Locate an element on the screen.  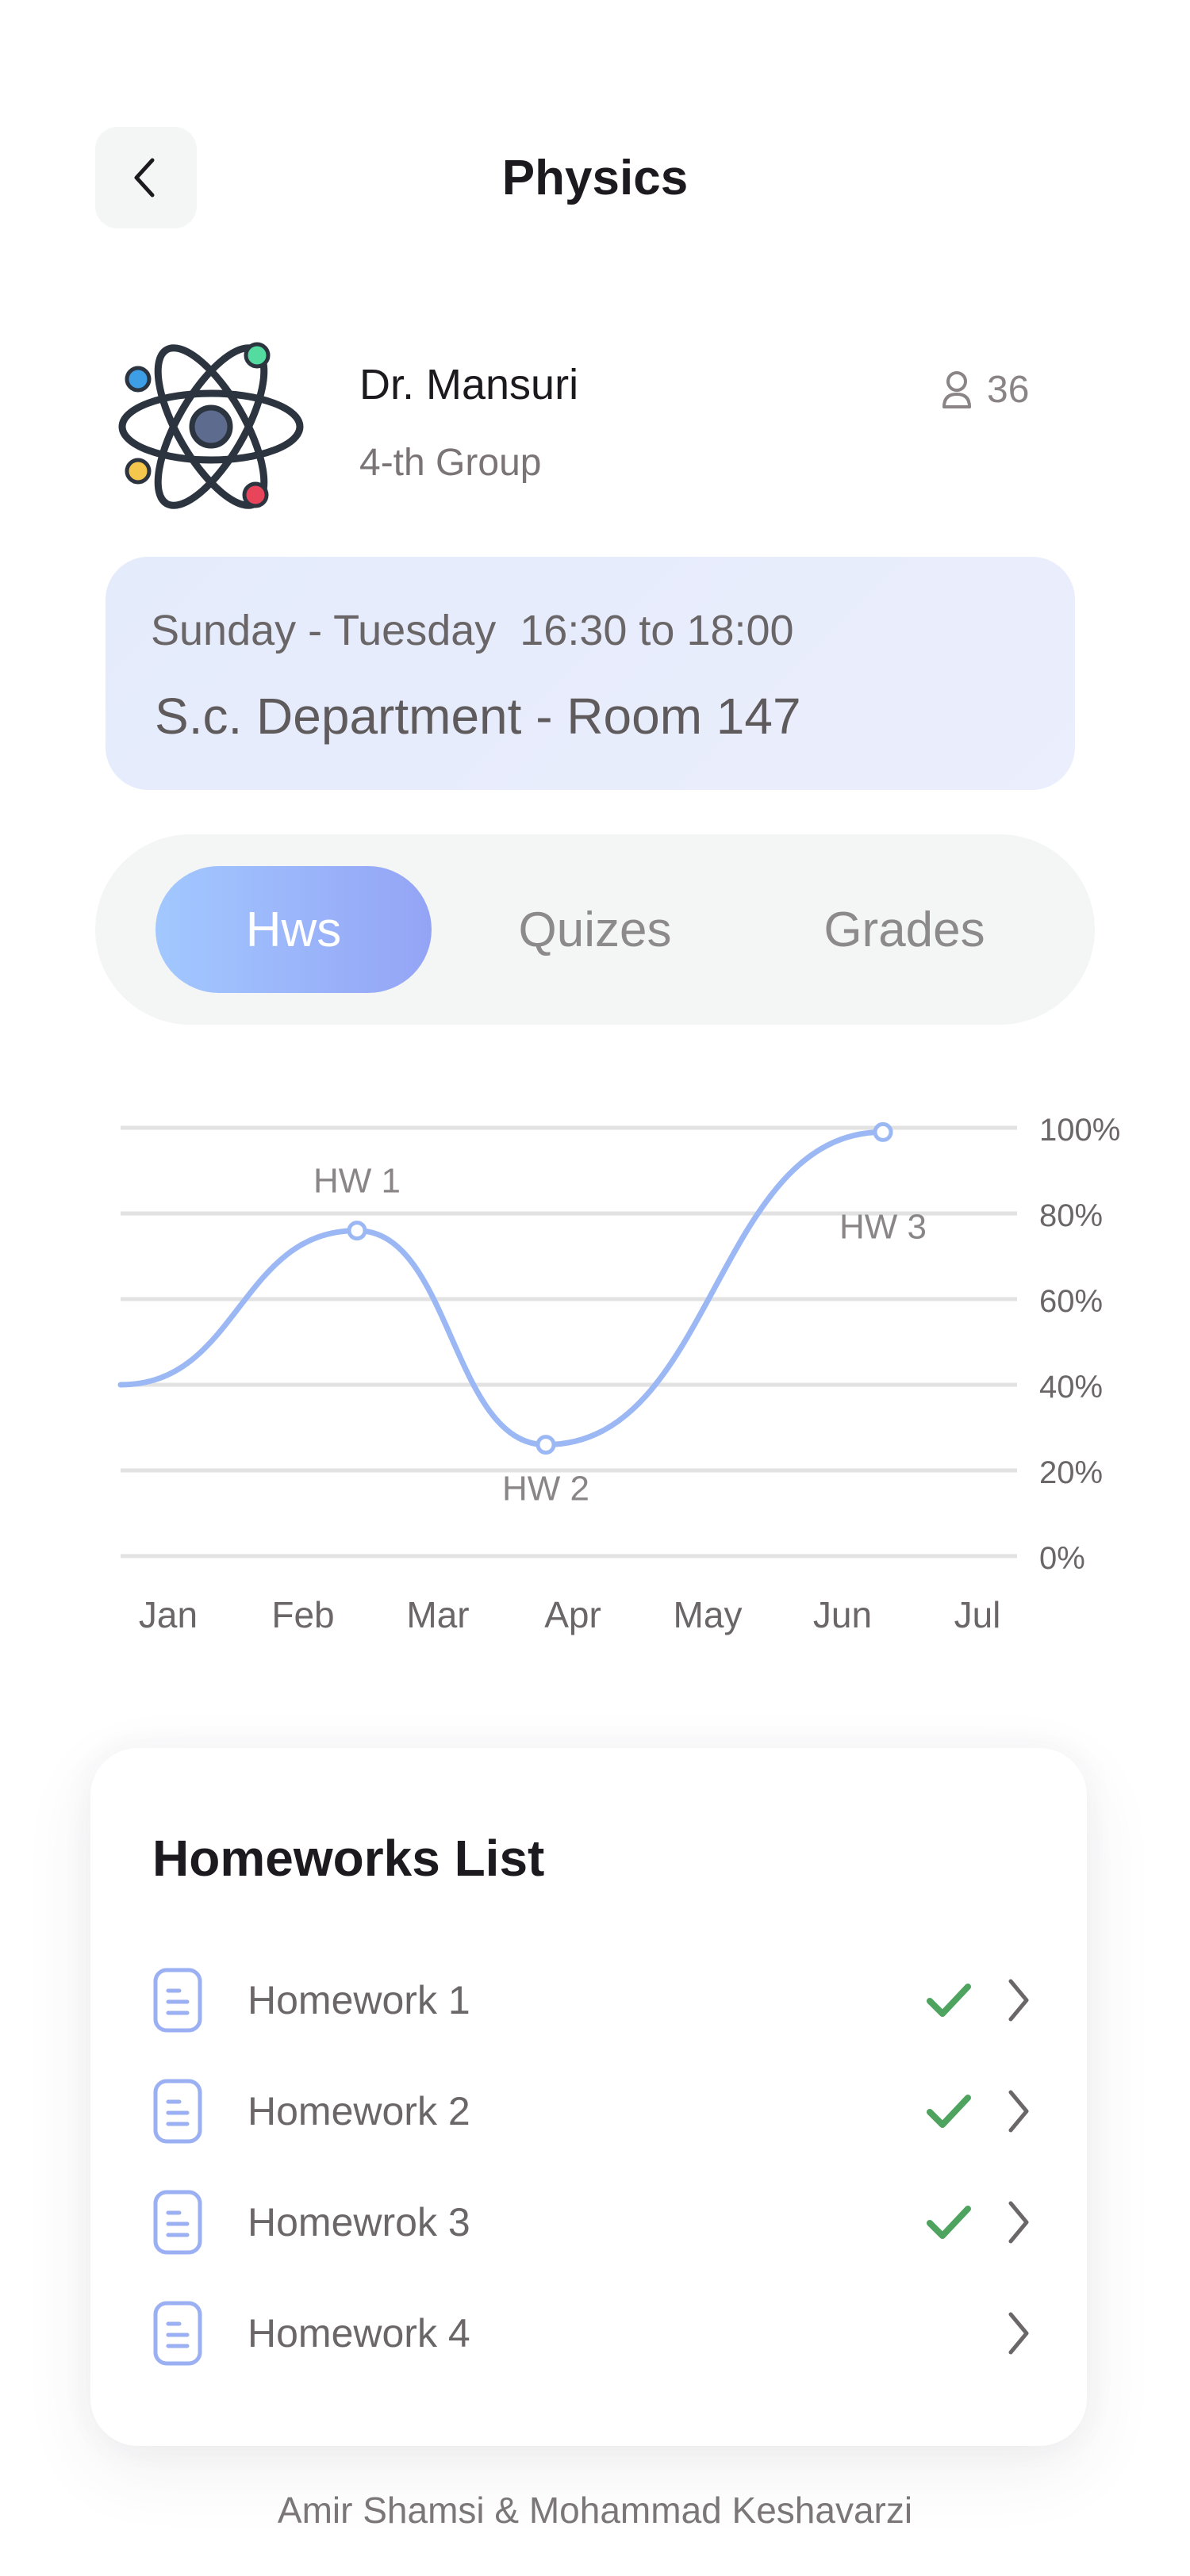
homework-row: Homework 1 is located at coordinates (592, 2001).